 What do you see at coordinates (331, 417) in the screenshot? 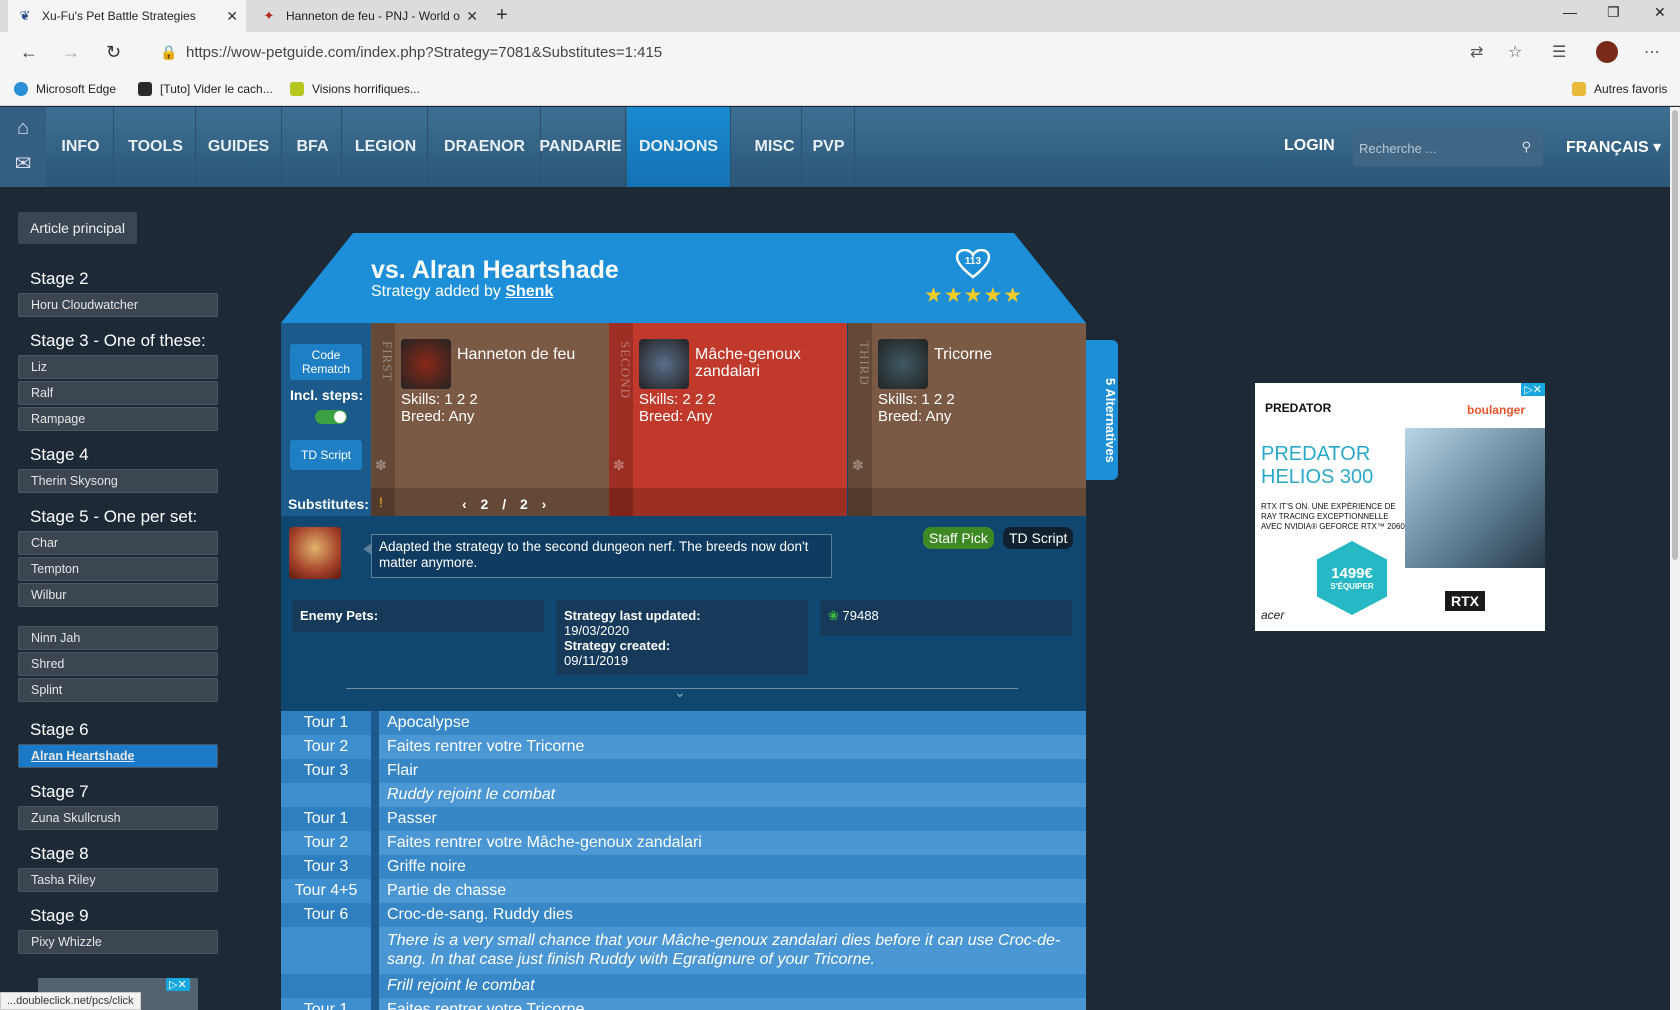
I see `incl-steps-toggle` at bounding box center [331, 417].